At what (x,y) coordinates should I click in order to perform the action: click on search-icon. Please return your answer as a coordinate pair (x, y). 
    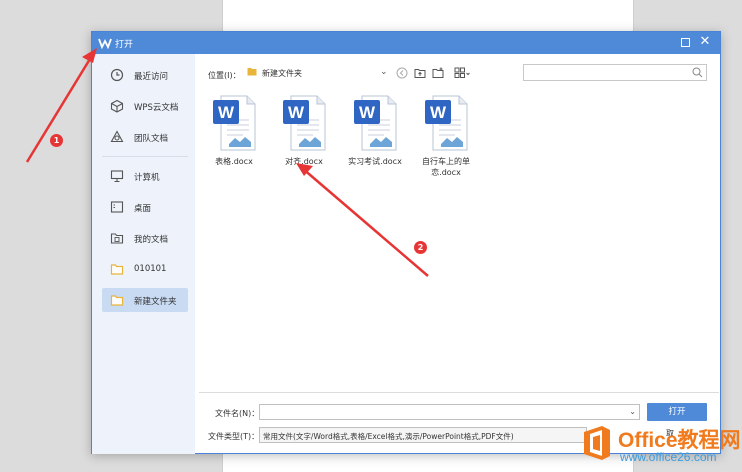
    Looking at the image, I should click on (697, 72).